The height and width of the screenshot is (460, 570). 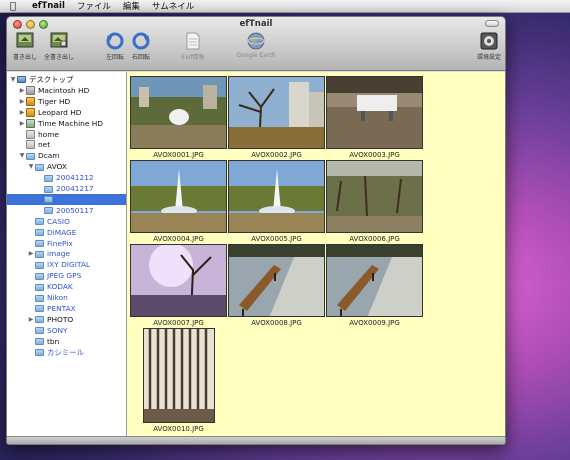 I want to click on folder-tree-label: image, so click(x=59, y=254).